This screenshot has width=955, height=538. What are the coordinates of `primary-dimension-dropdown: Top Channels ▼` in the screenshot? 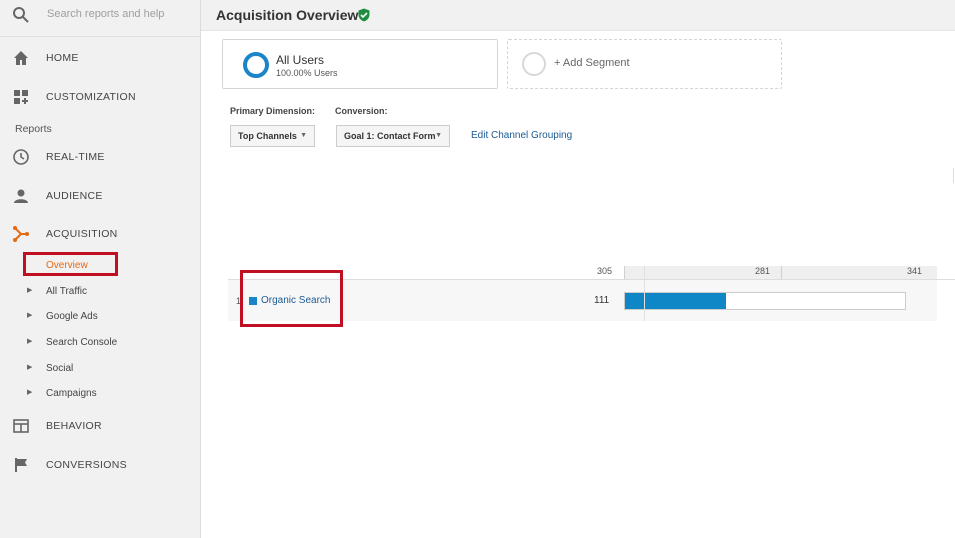 It's located at (272, 136).